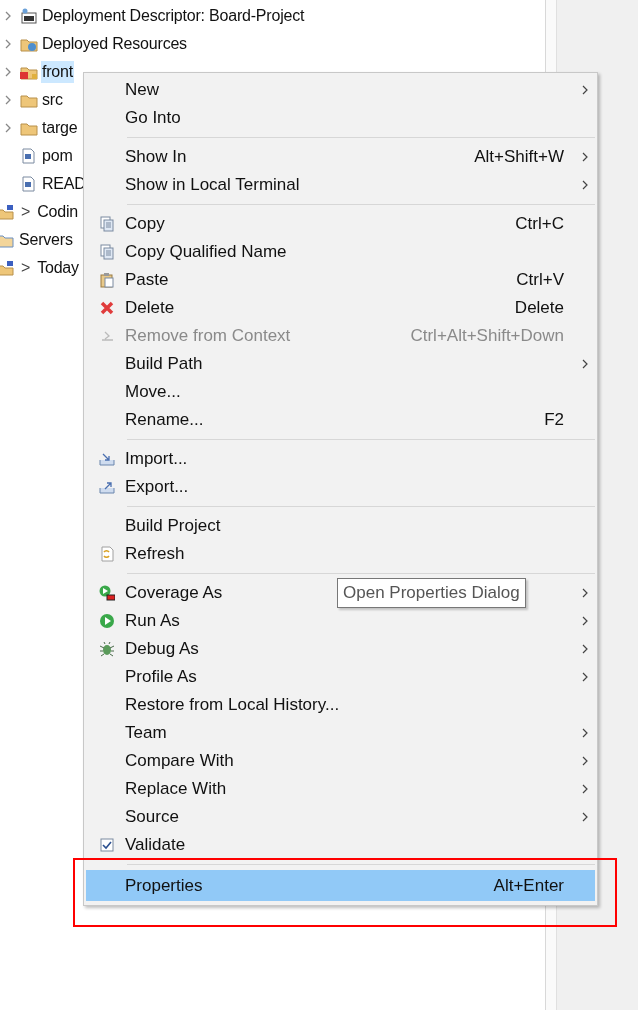  What do you see at coordinates (340, 885) in the screenshot?
I see `selection-highlight: Properties Alt+Enter` at bounding box center [340, 885].